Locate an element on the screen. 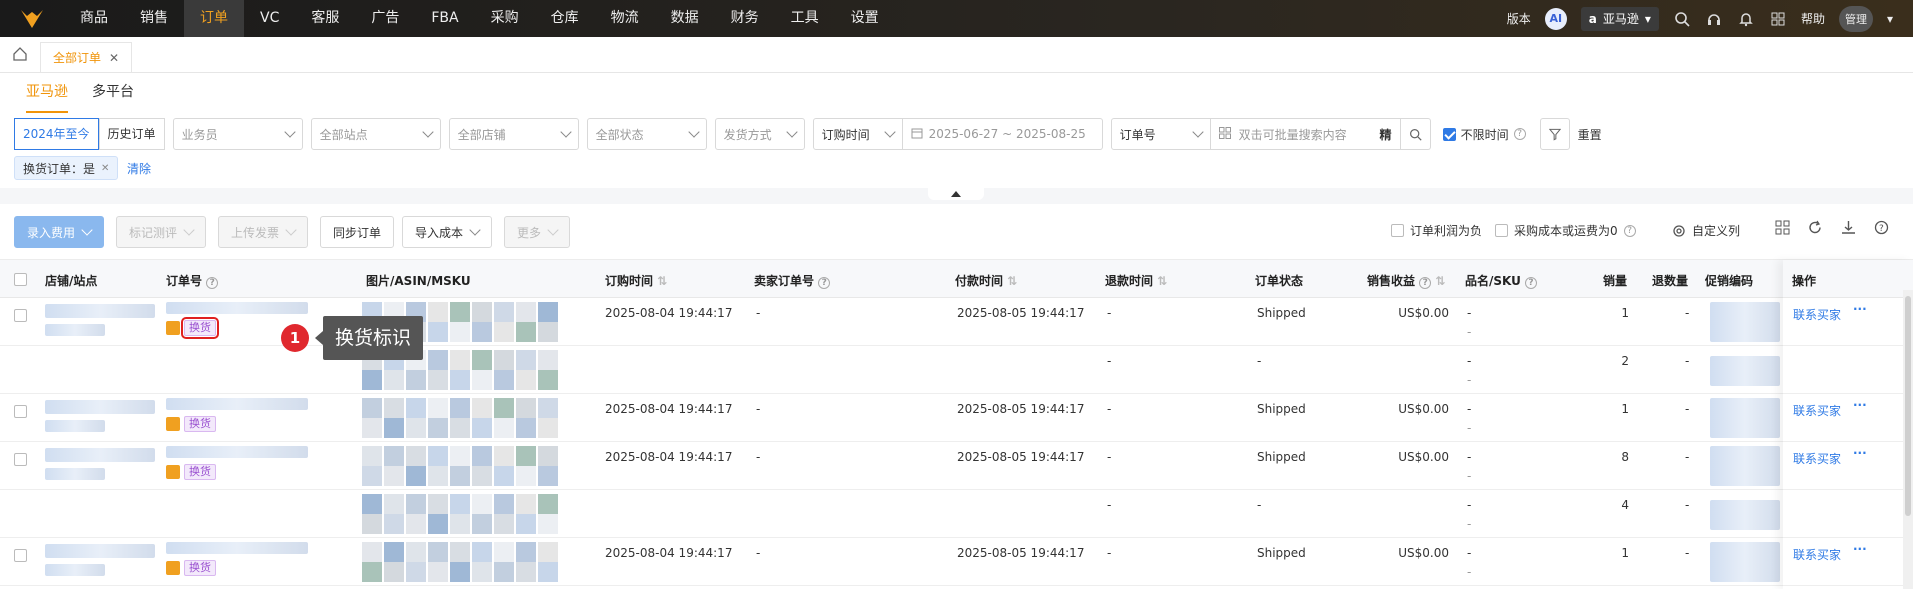 The image size is (1913, 589). tab-amazon: 亚马逊 is located at coordinates (47, 93).